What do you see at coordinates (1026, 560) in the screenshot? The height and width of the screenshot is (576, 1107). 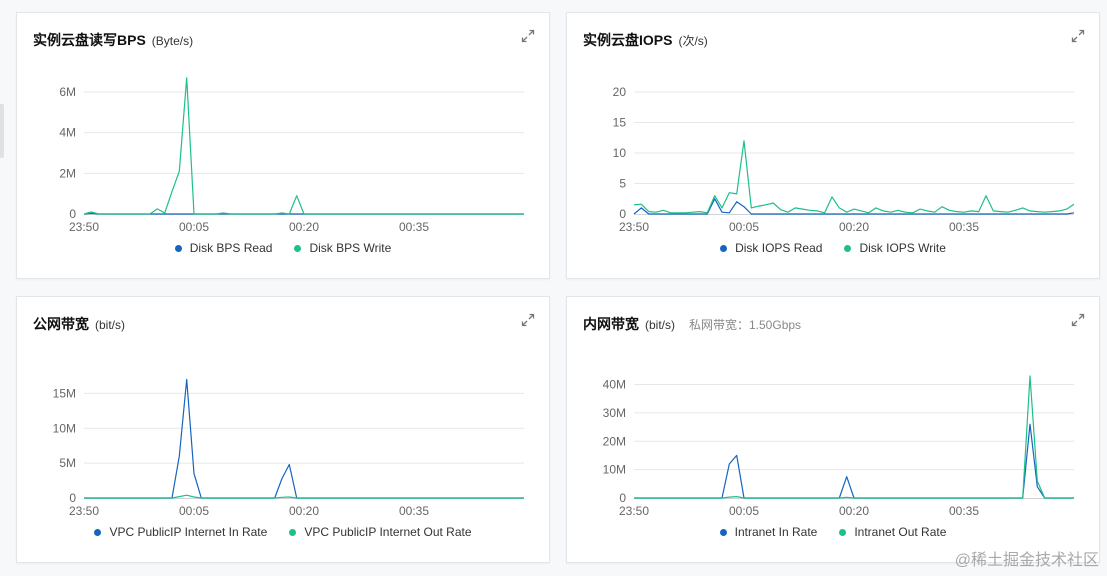 I see `watermark: @稀土掘金技术社区` at bounding box center [1026, 560].